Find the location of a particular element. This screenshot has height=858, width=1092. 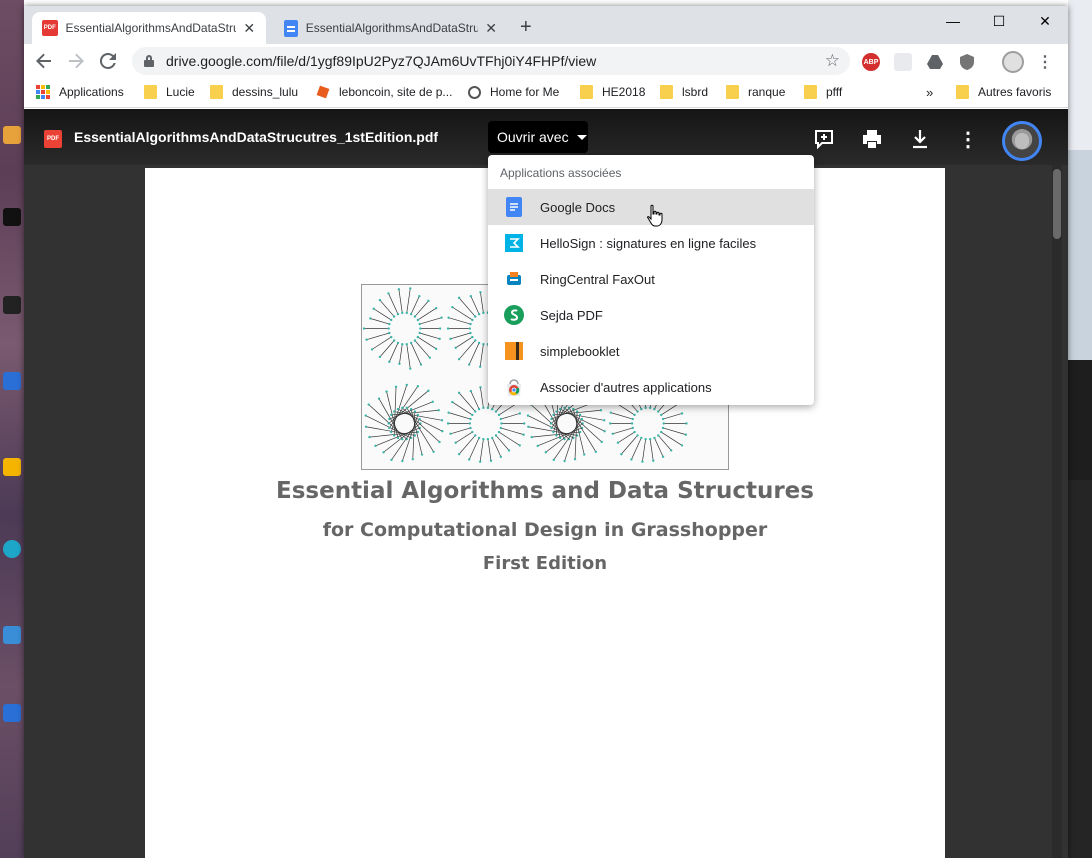

menu-item-label: HelloSign : signatures en ligne faciles is located at coordinates (648, 243).